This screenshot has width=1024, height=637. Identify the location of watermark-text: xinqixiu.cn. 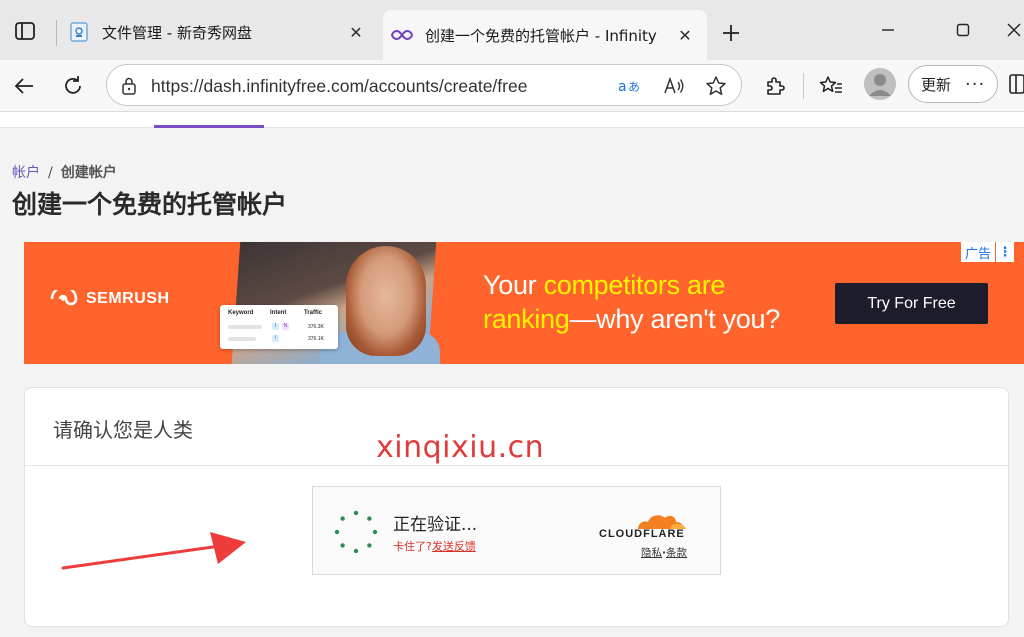
(460, 447).